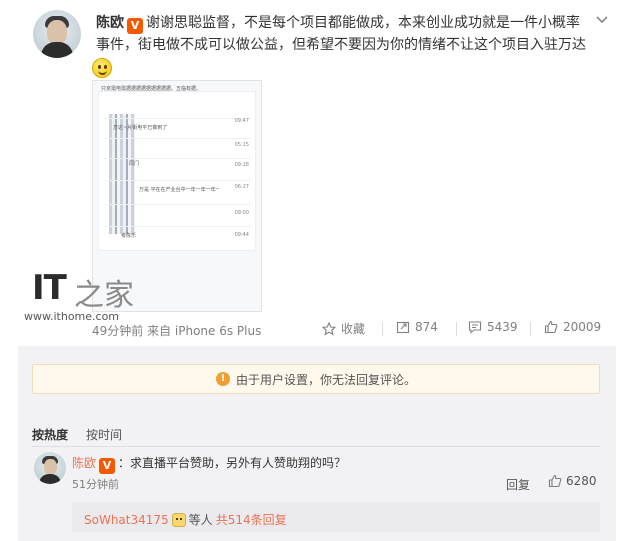  What do you see at coordinates (222, 379) in the screenshot?
I see `warning-icon: !` at bounding box center [222, 379].